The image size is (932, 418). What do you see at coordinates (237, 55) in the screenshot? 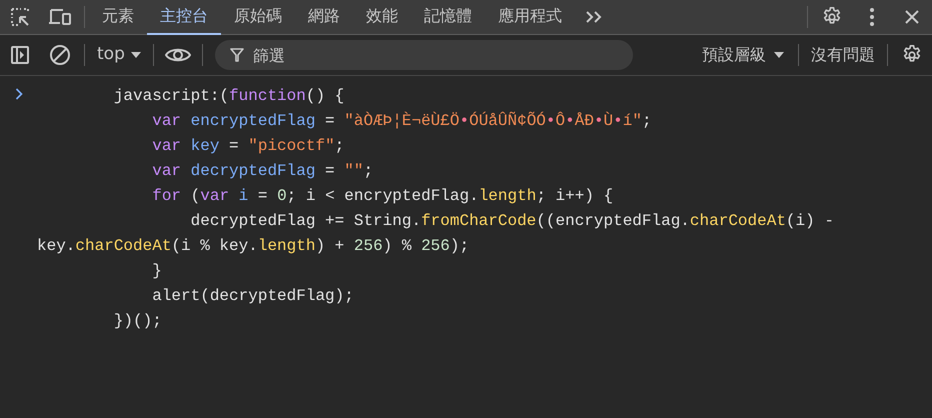
I see `filter-icon` at bounding box center [237, 55].